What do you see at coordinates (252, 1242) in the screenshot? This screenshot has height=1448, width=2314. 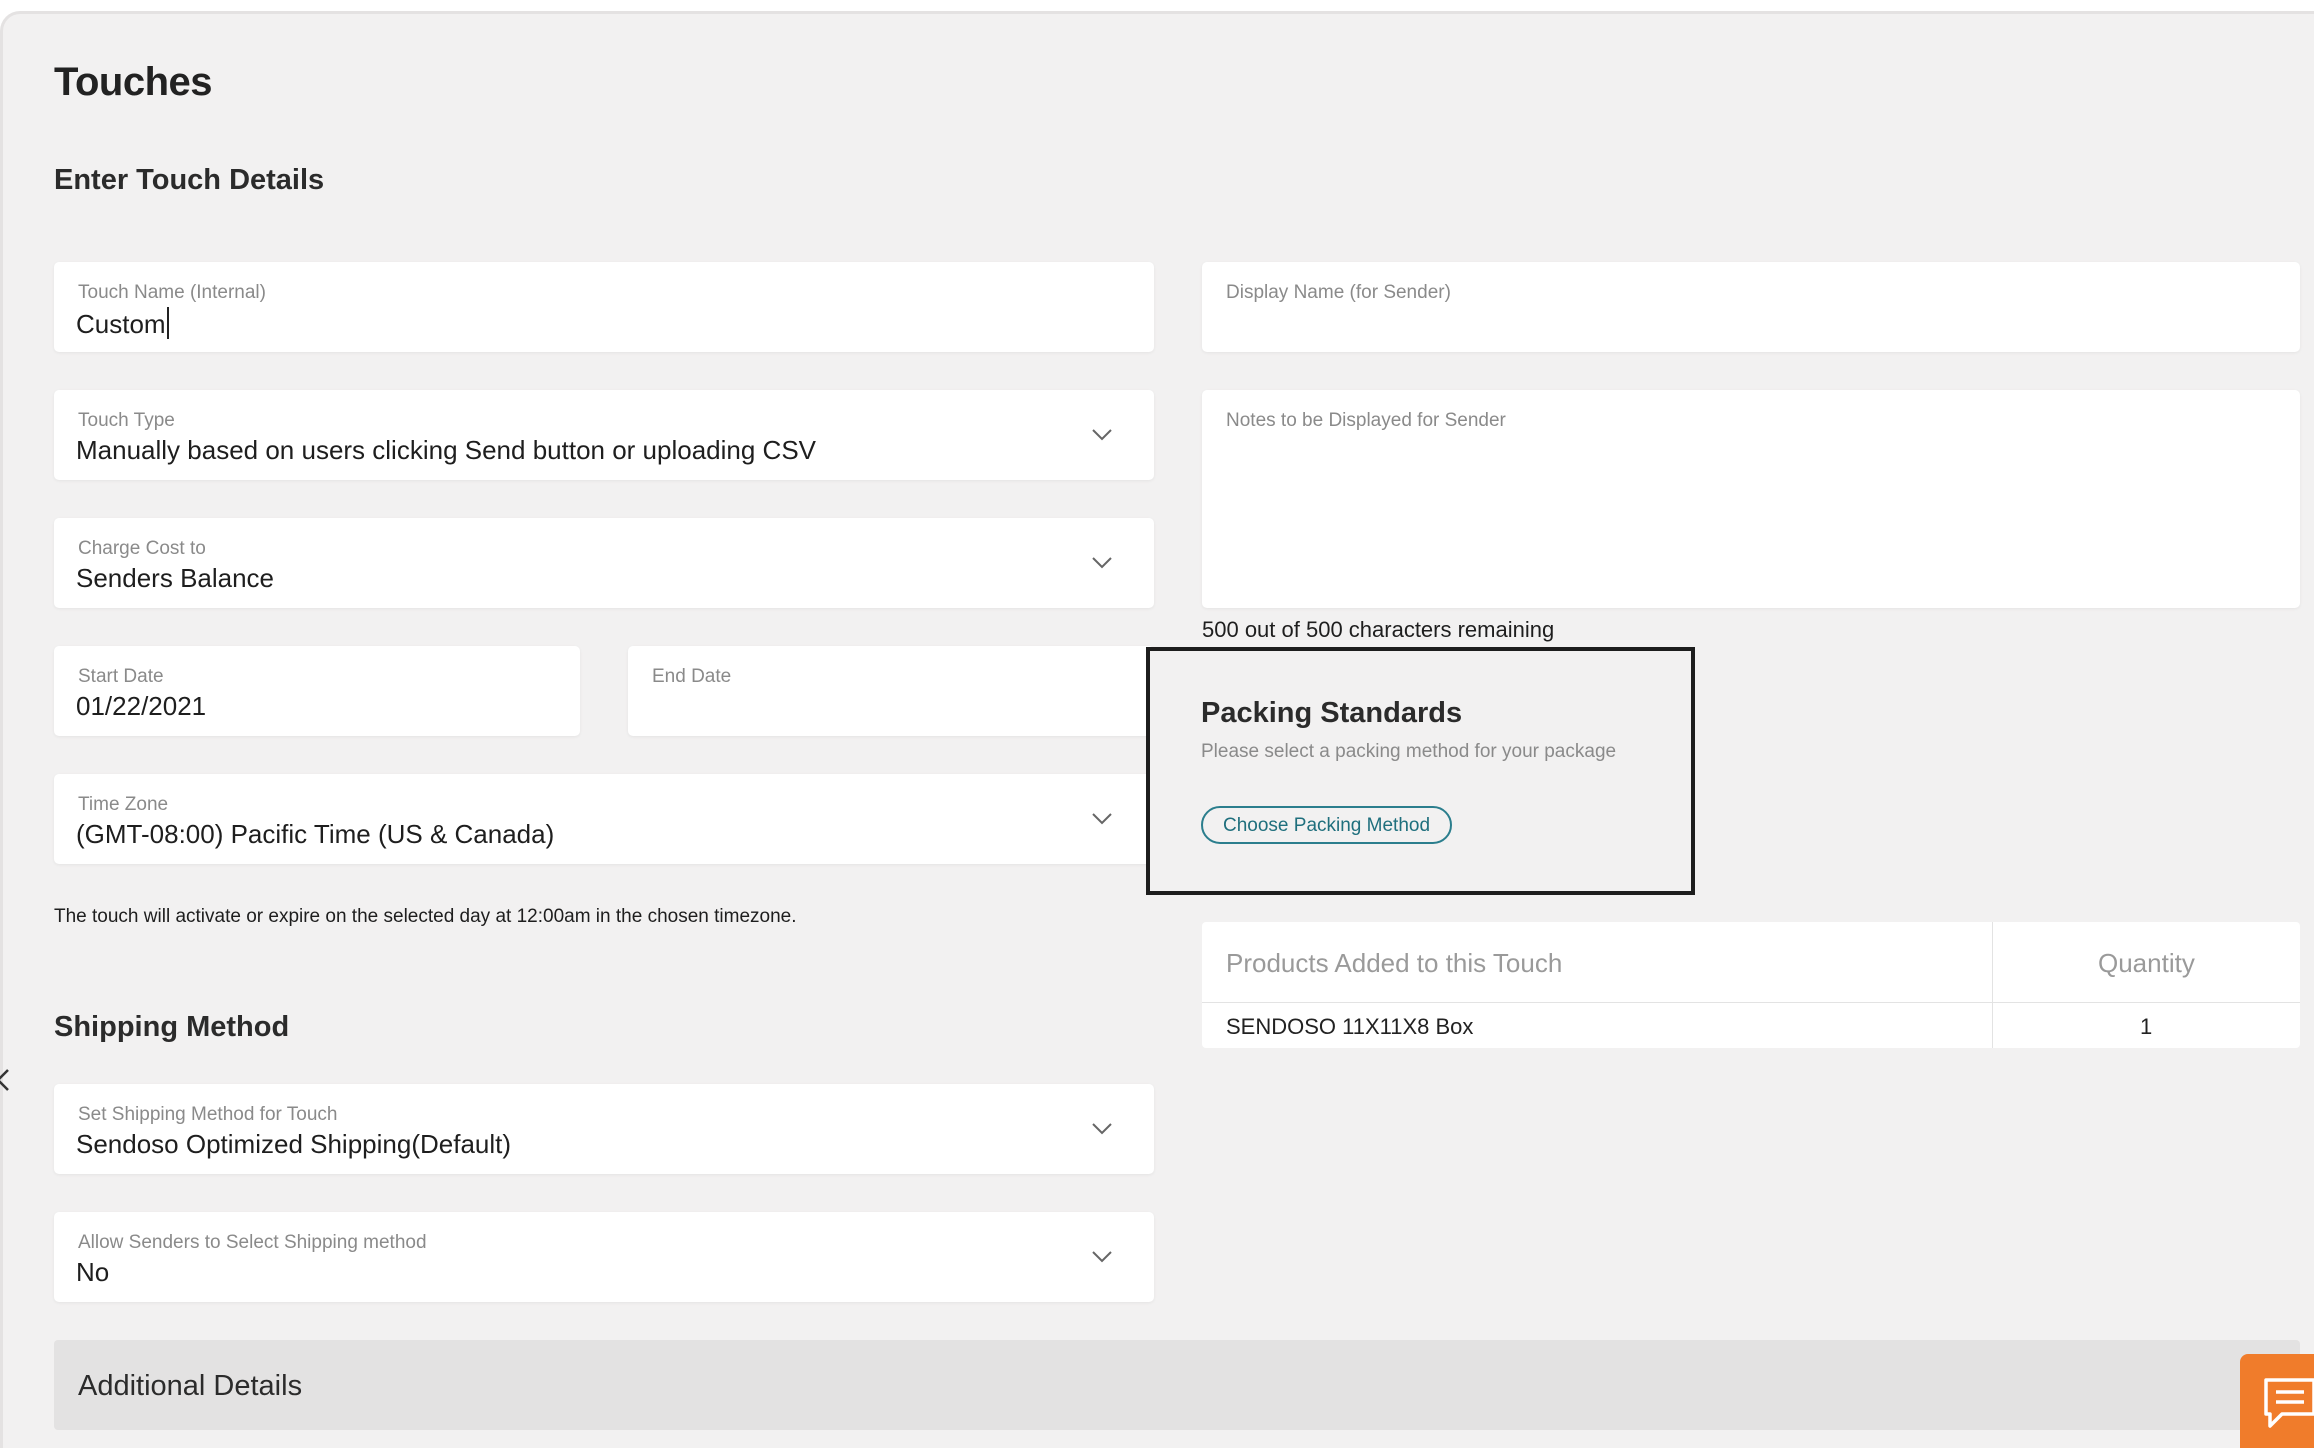 I see `allow-select-shipping-label: Allow Senders to Select Shipping method` at bounding box center [252, 1242].